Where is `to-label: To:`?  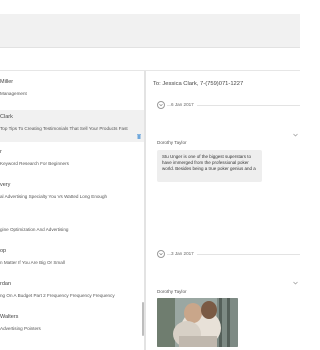 to-label: To: is located at coordinates (157, 84).